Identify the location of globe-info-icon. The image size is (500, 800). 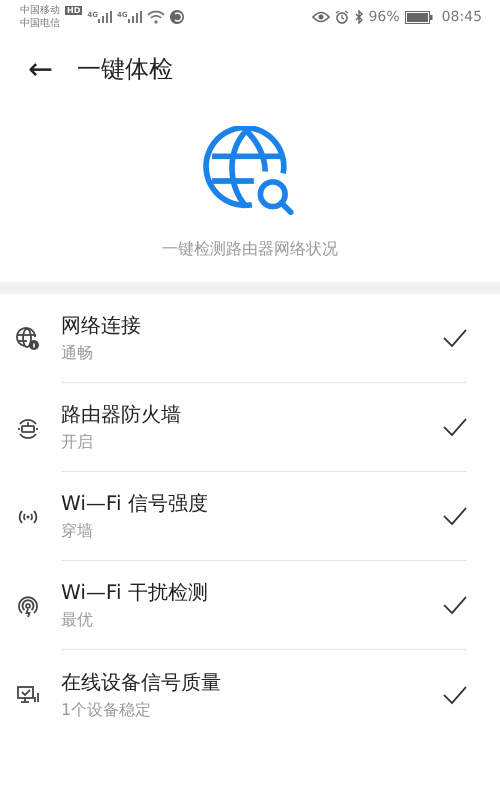
(28, 338).